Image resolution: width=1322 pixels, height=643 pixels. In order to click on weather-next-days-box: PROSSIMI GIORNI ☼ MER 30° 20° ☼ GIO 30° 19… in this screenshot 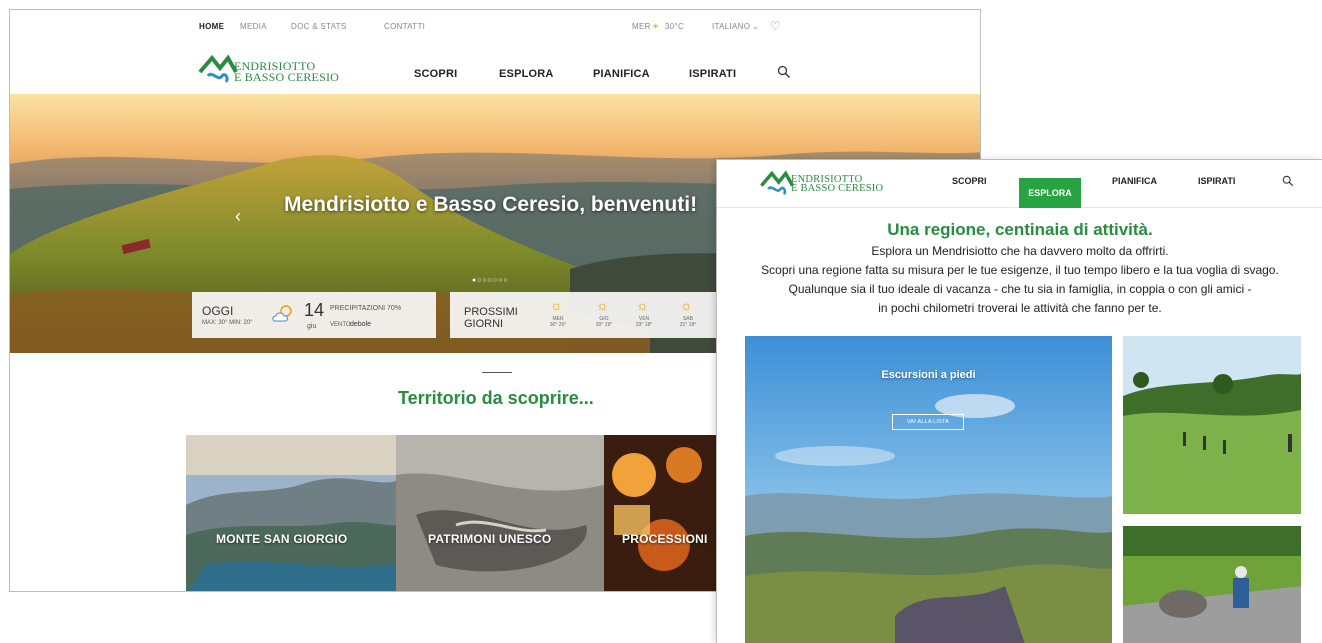, I will do `click(595, 315)`.